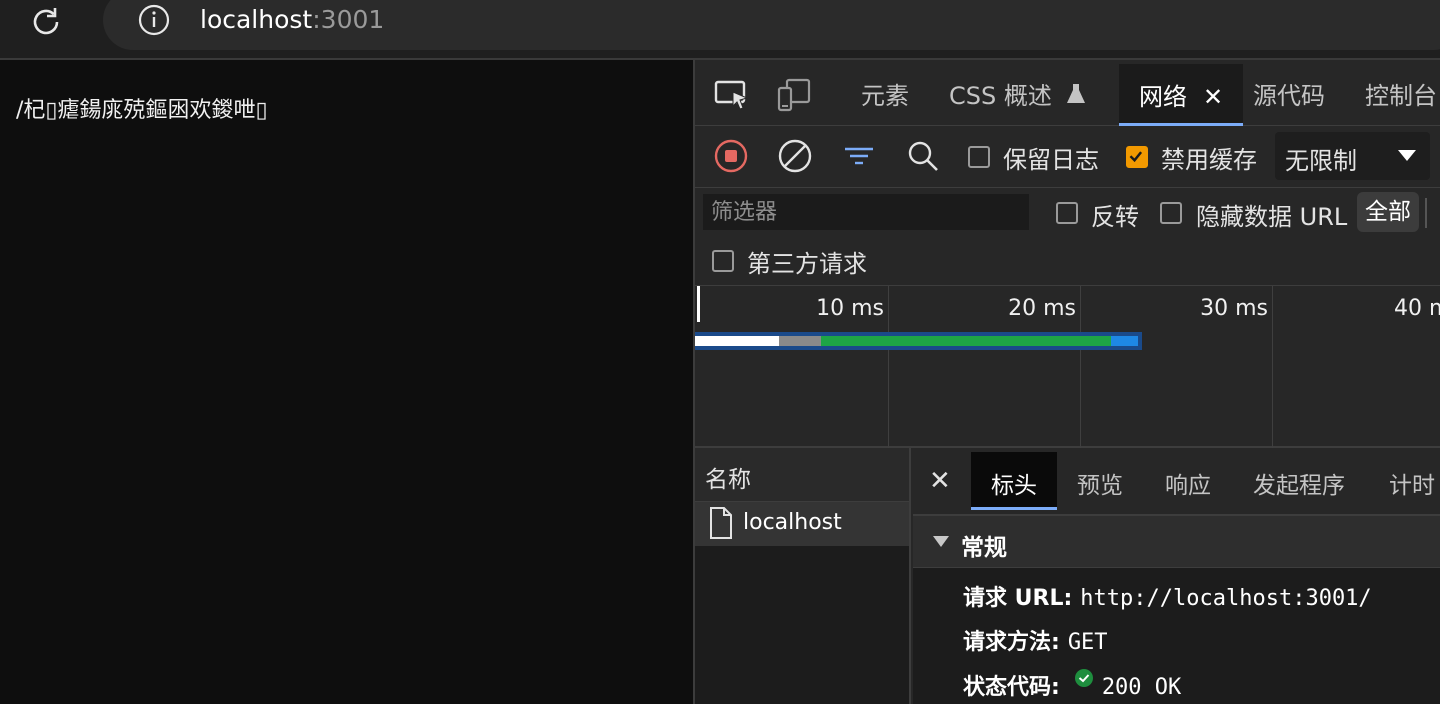  What do you see at coordinates (1100, 483) in the screenshot?
I see `tab-preview: 预览` at bounding box center [1100, 483].